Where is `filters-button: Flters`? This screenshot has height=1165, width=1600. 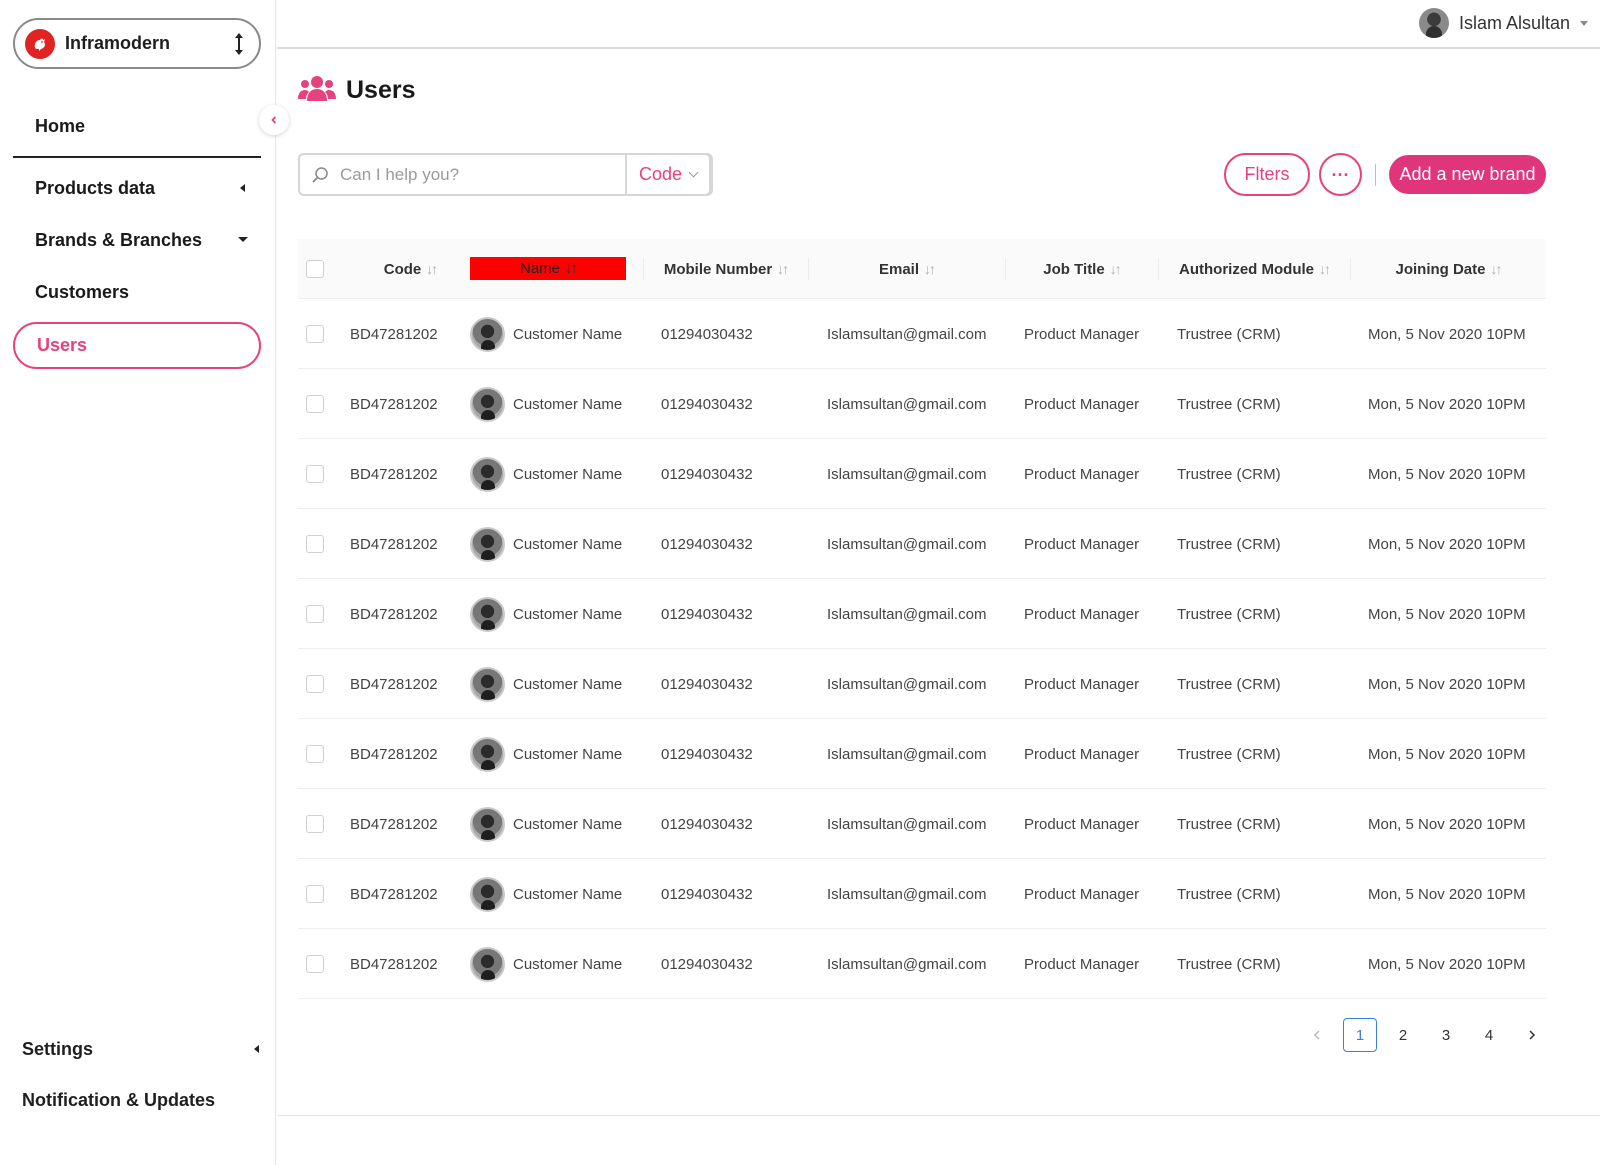 filters-button: Flters is located at coordinates (1267, 174).